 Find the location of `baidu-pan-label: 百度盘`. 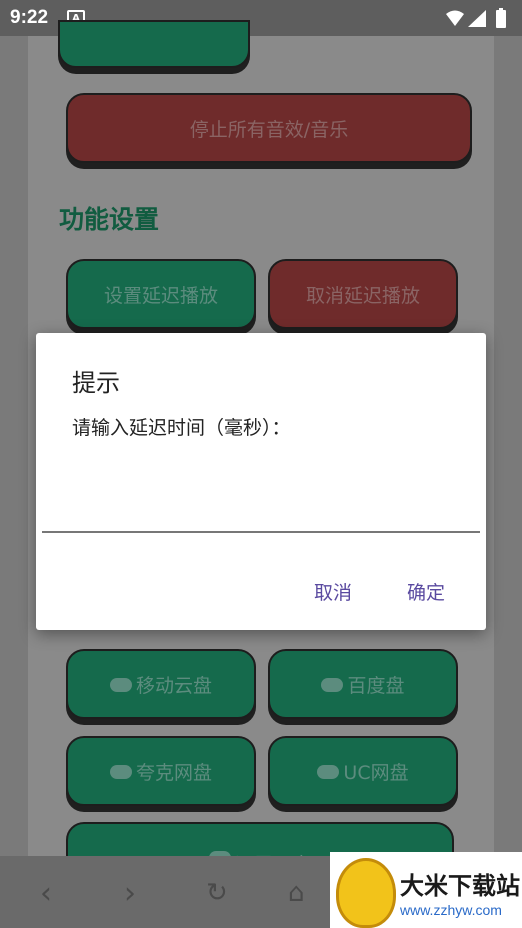

baidu-pan-label: 百度盘 is located at coordinates (376, 685).